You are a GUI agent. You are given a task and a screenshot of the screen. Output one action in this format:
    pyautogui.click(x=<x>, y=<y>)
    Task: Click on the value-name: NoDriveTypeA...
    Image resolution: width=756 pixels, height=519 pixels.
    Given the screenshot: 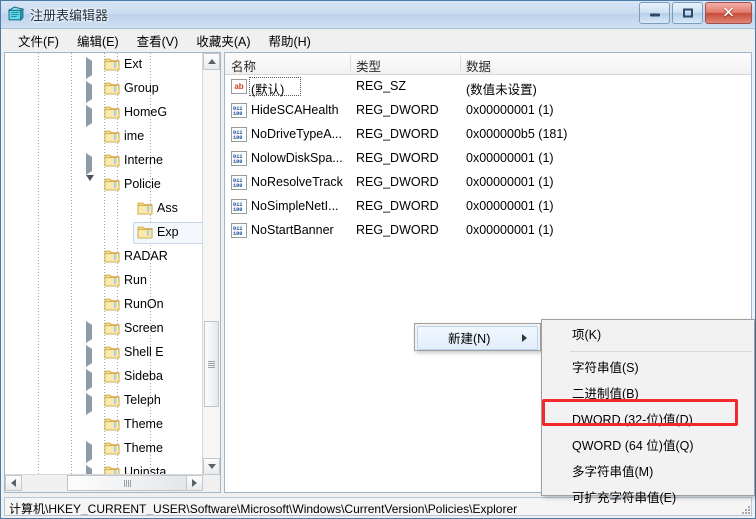 What is the action you would take?
    pyautogui.click(x=297, y=134)
    